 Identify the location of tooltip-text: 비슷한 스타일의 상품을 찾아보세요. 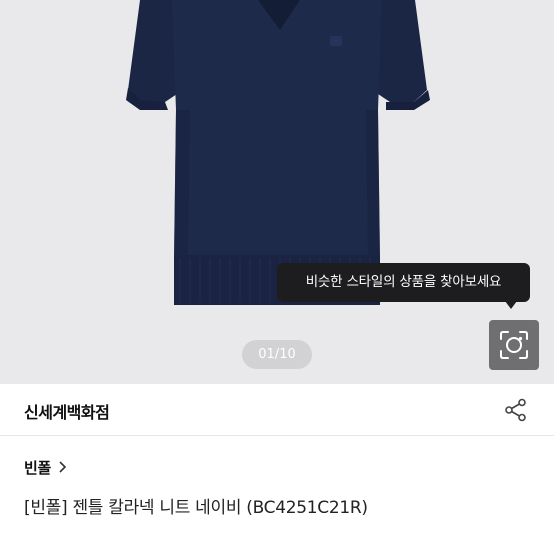
(403, 282).